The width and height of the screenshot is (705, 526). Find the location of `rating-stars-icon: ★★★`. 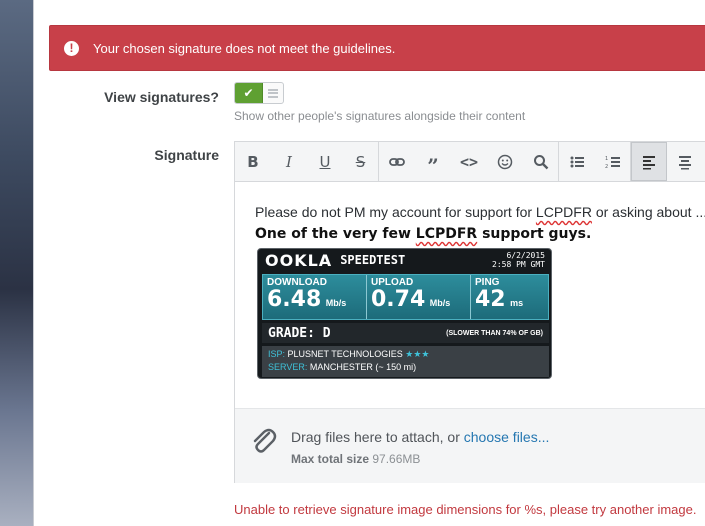

rating-stars-icon: ★★★ is located at coordinates (417, 354).